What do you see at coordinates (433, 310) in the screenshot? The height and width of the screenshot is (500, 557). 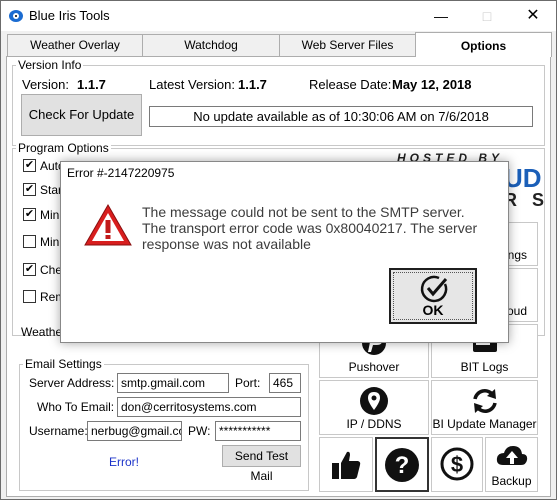 I see `ok-button-label: OK` at bounding box center [433, 310].